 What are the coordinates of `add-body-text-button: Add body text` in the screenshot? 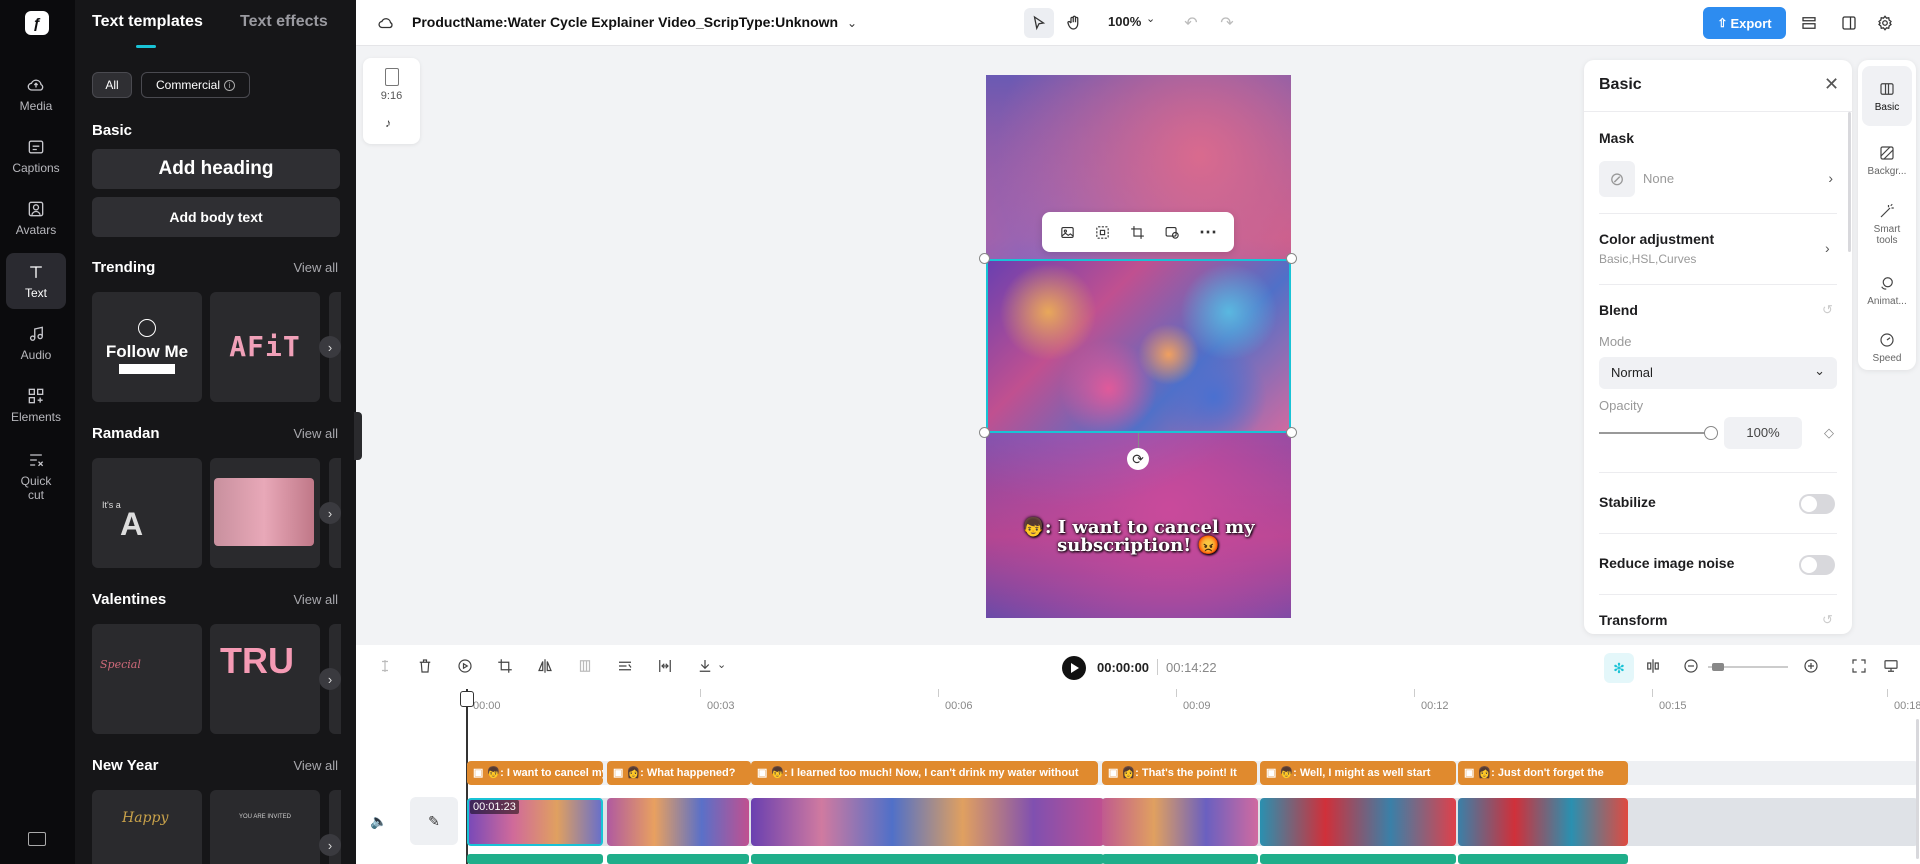 It's located at (216, 217).